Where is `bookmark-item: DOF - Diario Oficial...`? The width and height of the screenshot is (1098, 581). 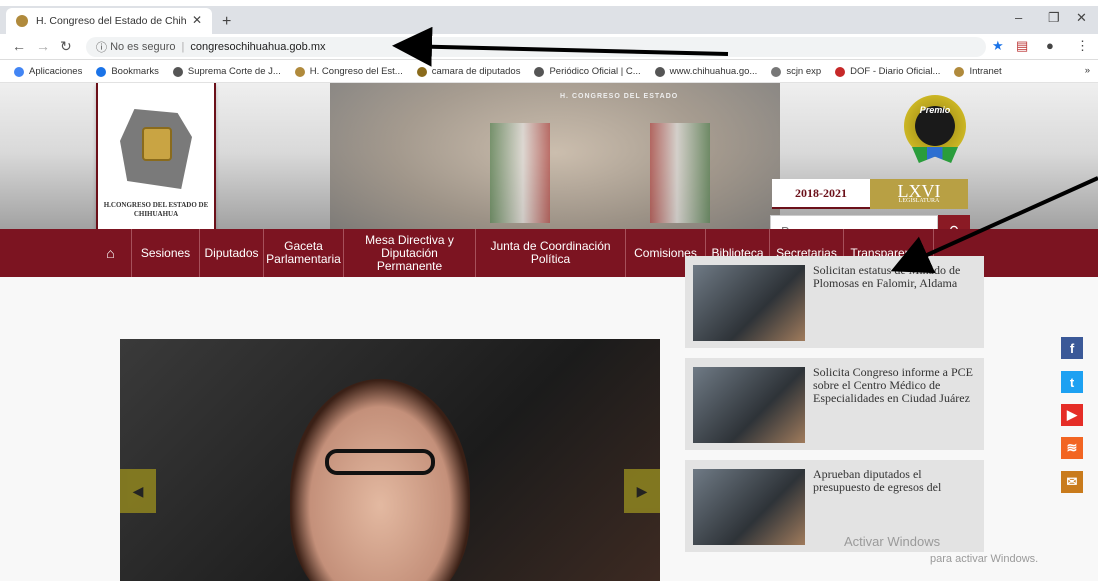 bookmark-item: DOF - Diario Oficial... is located at coordinates (887, 71).